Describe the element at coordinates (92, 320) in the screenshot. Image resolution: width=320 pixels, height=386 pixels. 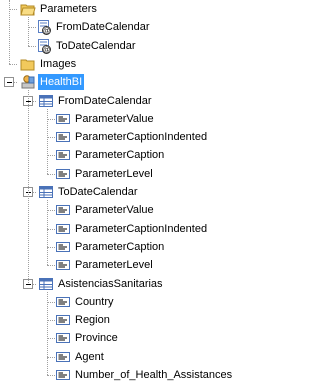
I see `field-item-label: Region` at that location.